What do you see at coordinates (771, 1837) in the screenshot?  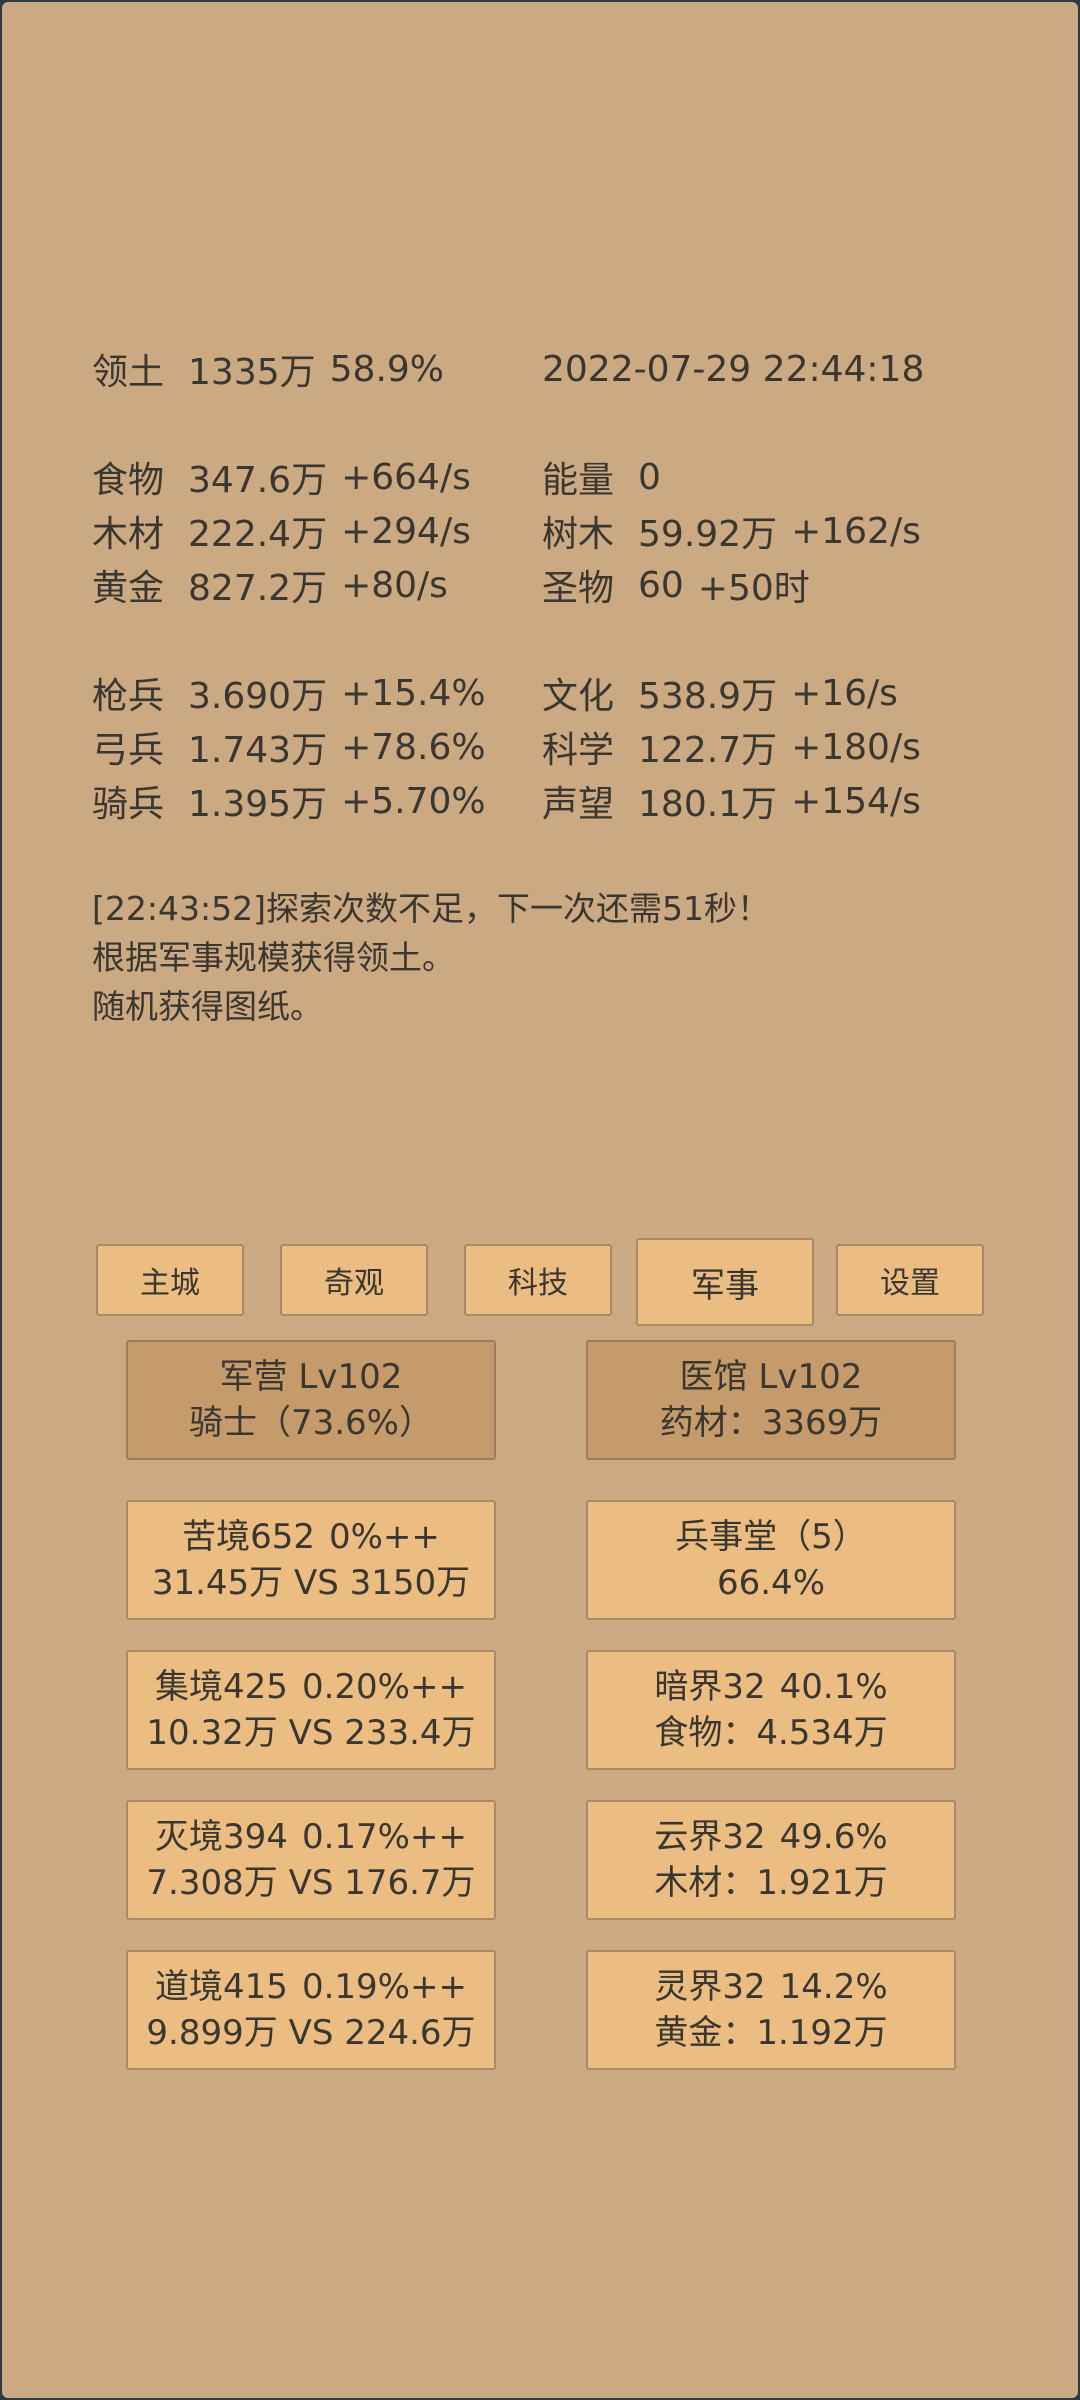 I see `card-title: 云界32 49.6%` at bounding box center [771, 1837].